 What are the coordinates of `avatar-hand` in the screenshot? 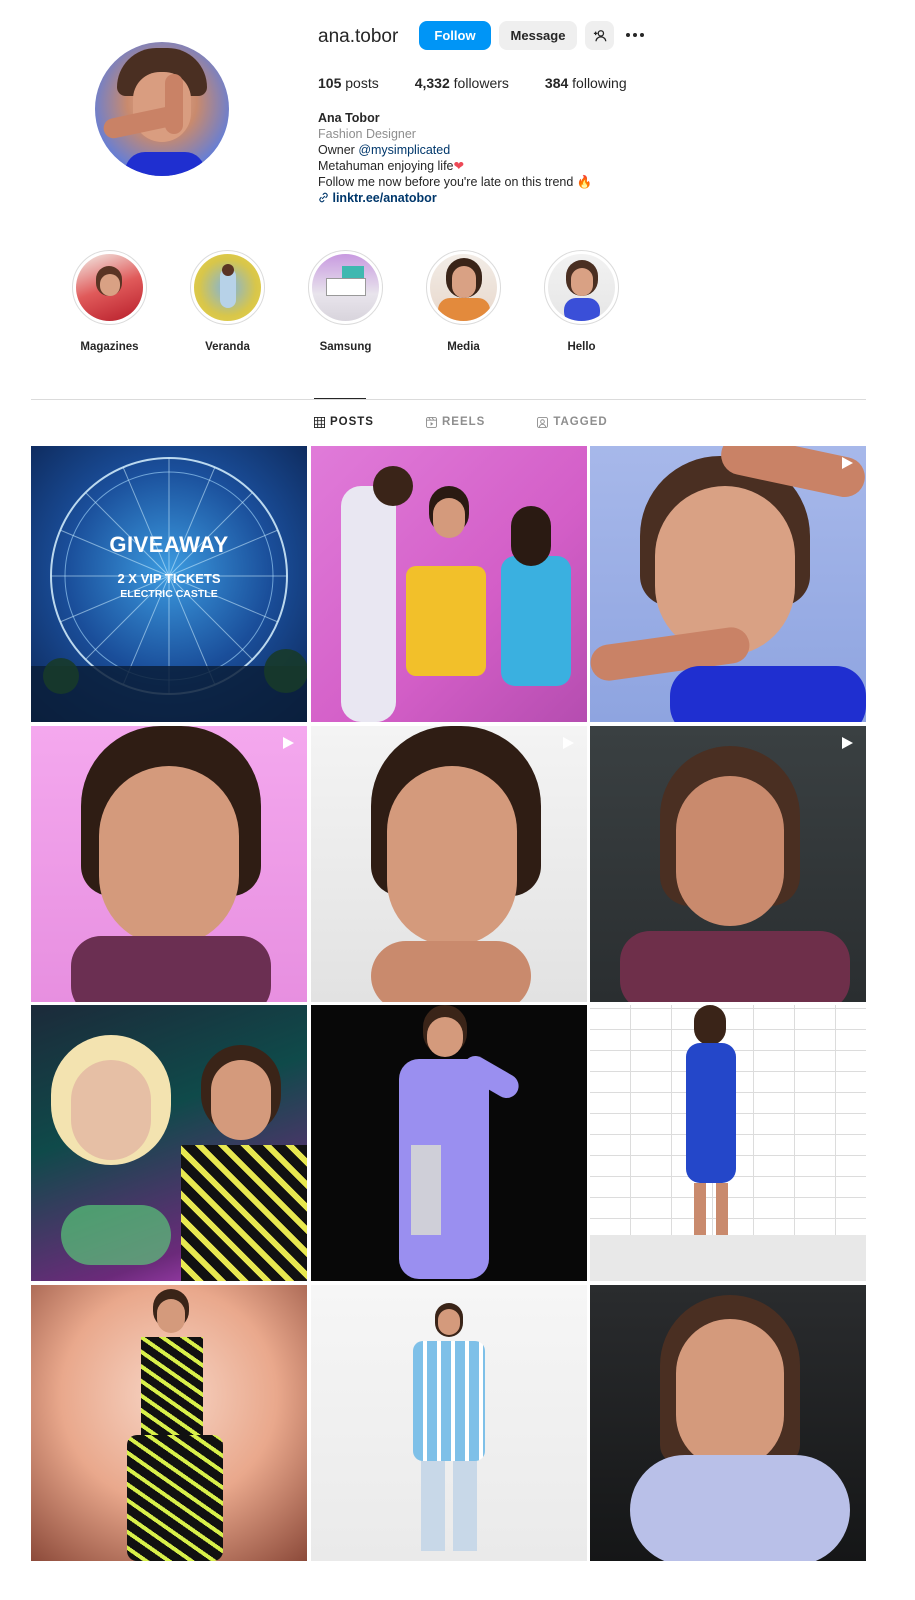 It's located at (174, 104).